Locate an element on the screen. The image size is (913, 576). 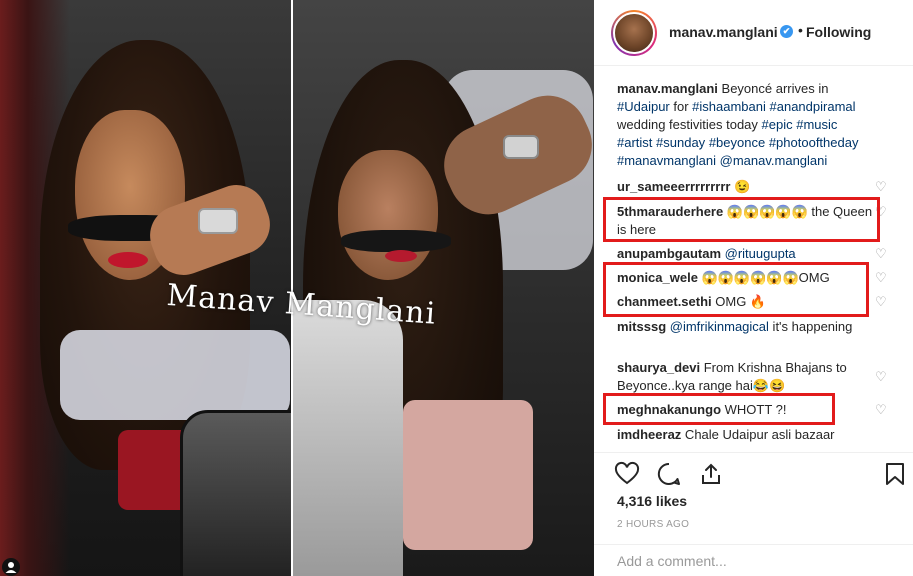
comment-text: Chale Udaipur asli bazaar is located at coordinates (758, 434).